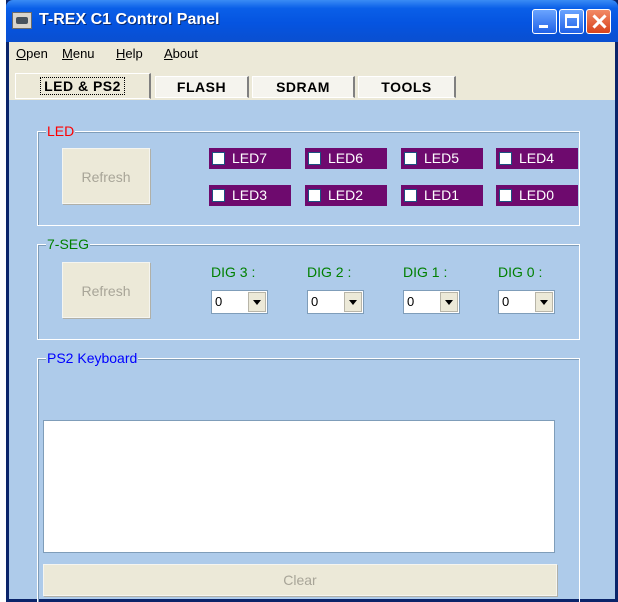 The width and height of the screenshot is (618, 602). Describe the element at coordinates (312, 21) in the screenshot. I see `title-bar: T-REX C1 Control Panel` at that location.